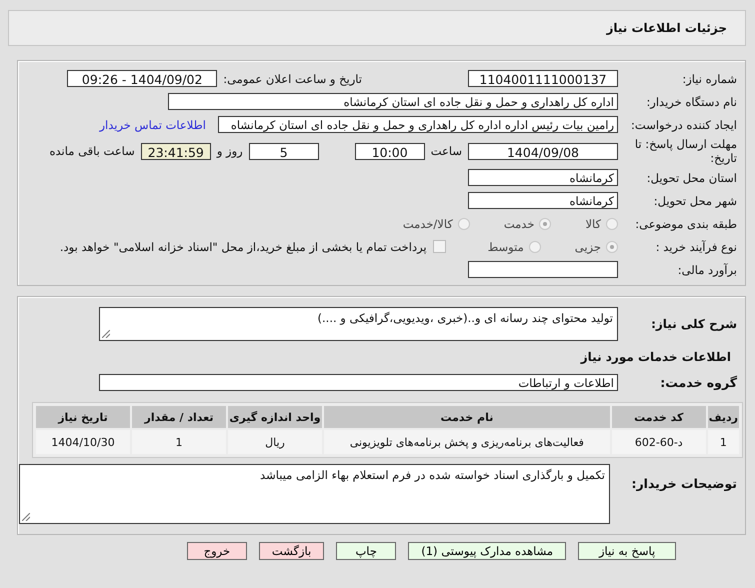 Image resolution: width=755 pixels, height=588 pixels. What do you see at coordinates (685, 223) in the screenshot?
I see `field-label: طبقه بندی موضوعی:` at bounding box center [685, 223].